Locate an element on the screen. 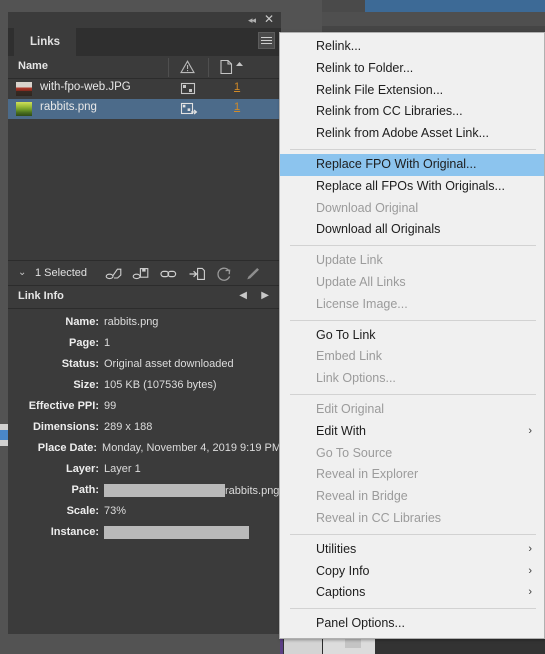 Image resolution: width=545 pixels, height=654 pixels. close-icon: ✕ is located at coordinates (269, 19).